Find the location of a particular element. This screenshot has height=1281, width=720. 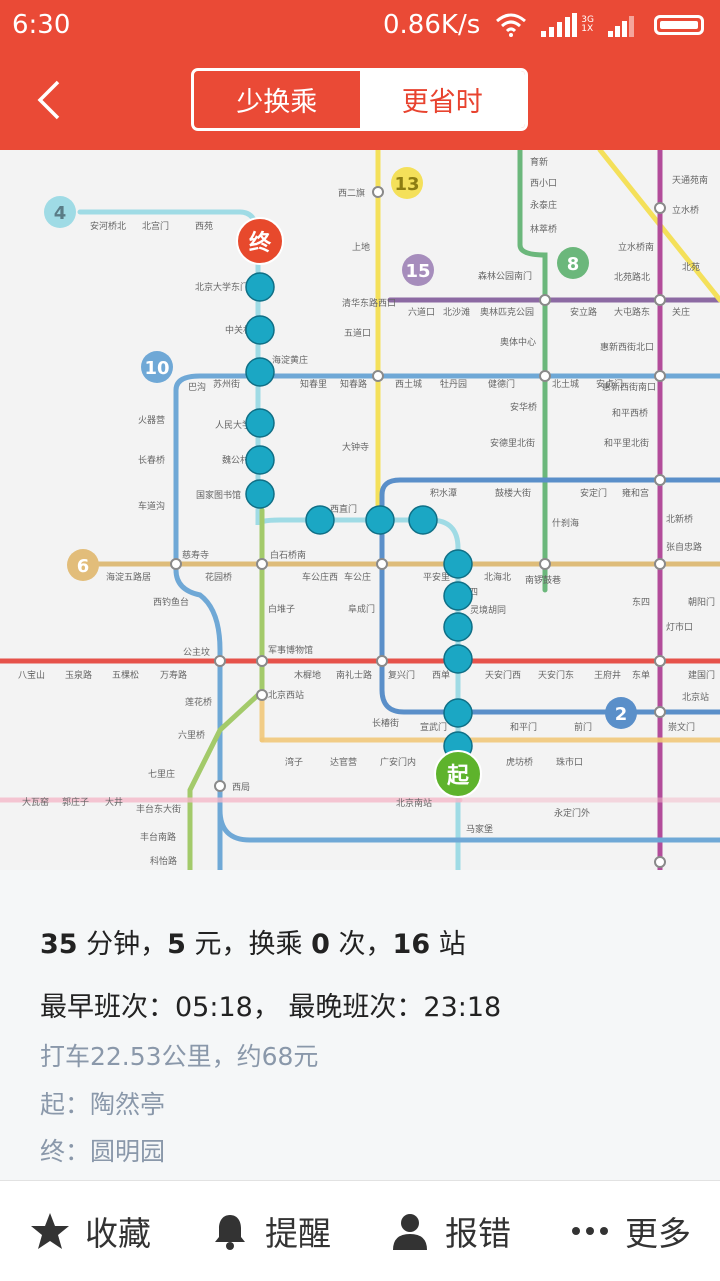

svg-text: 西钓鱼台 is located at coordinates (171, 602).